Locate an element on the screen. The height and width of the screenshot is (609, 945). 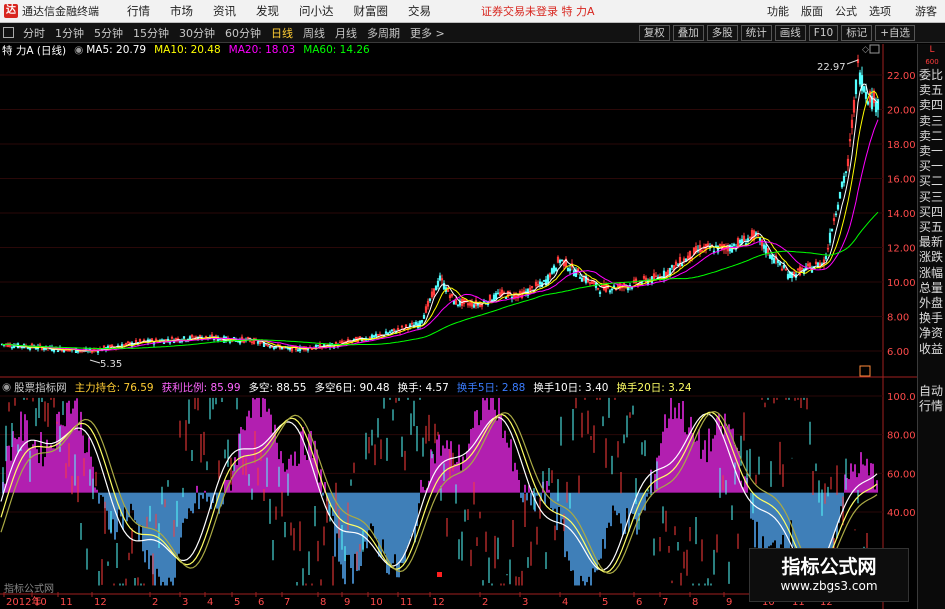
add-favorite-button: +自选 is located at coordinates (895, 32).